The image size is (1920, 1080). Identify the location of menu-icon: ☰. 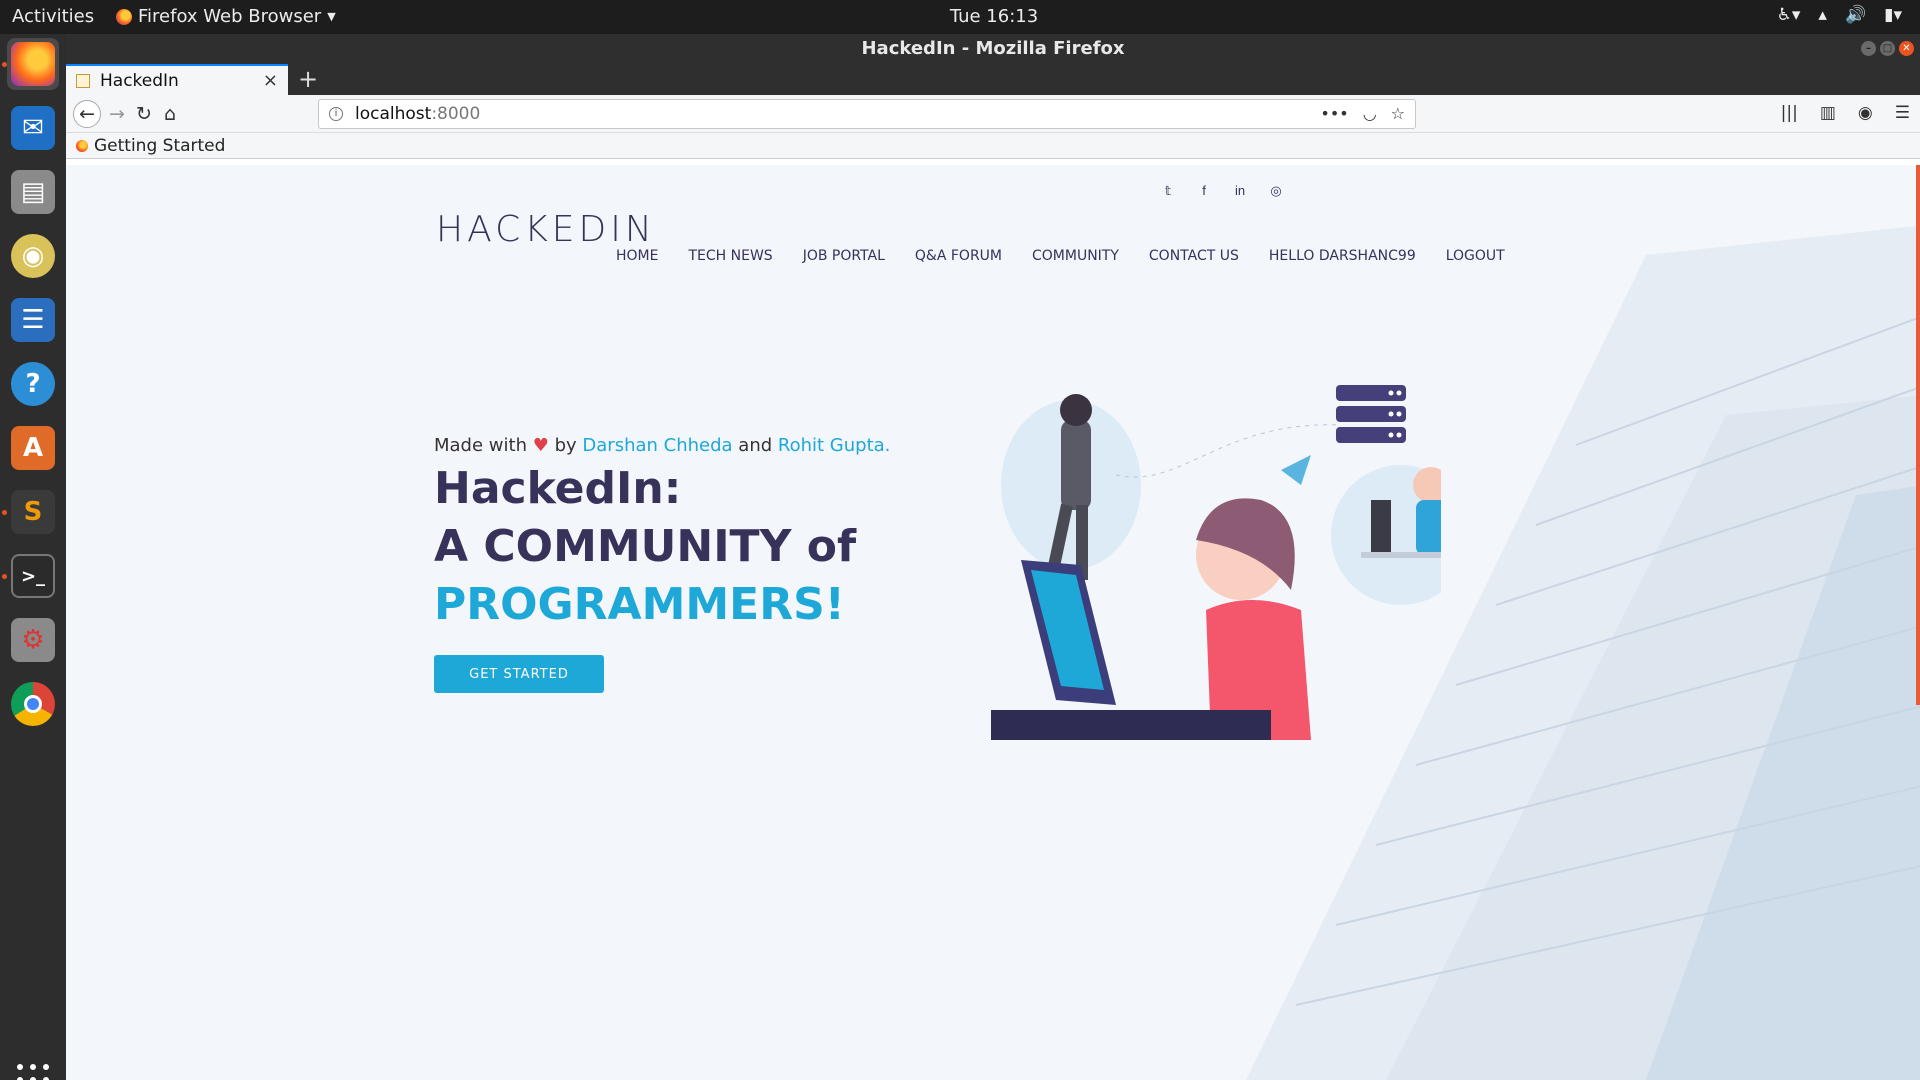
(1902, 113).